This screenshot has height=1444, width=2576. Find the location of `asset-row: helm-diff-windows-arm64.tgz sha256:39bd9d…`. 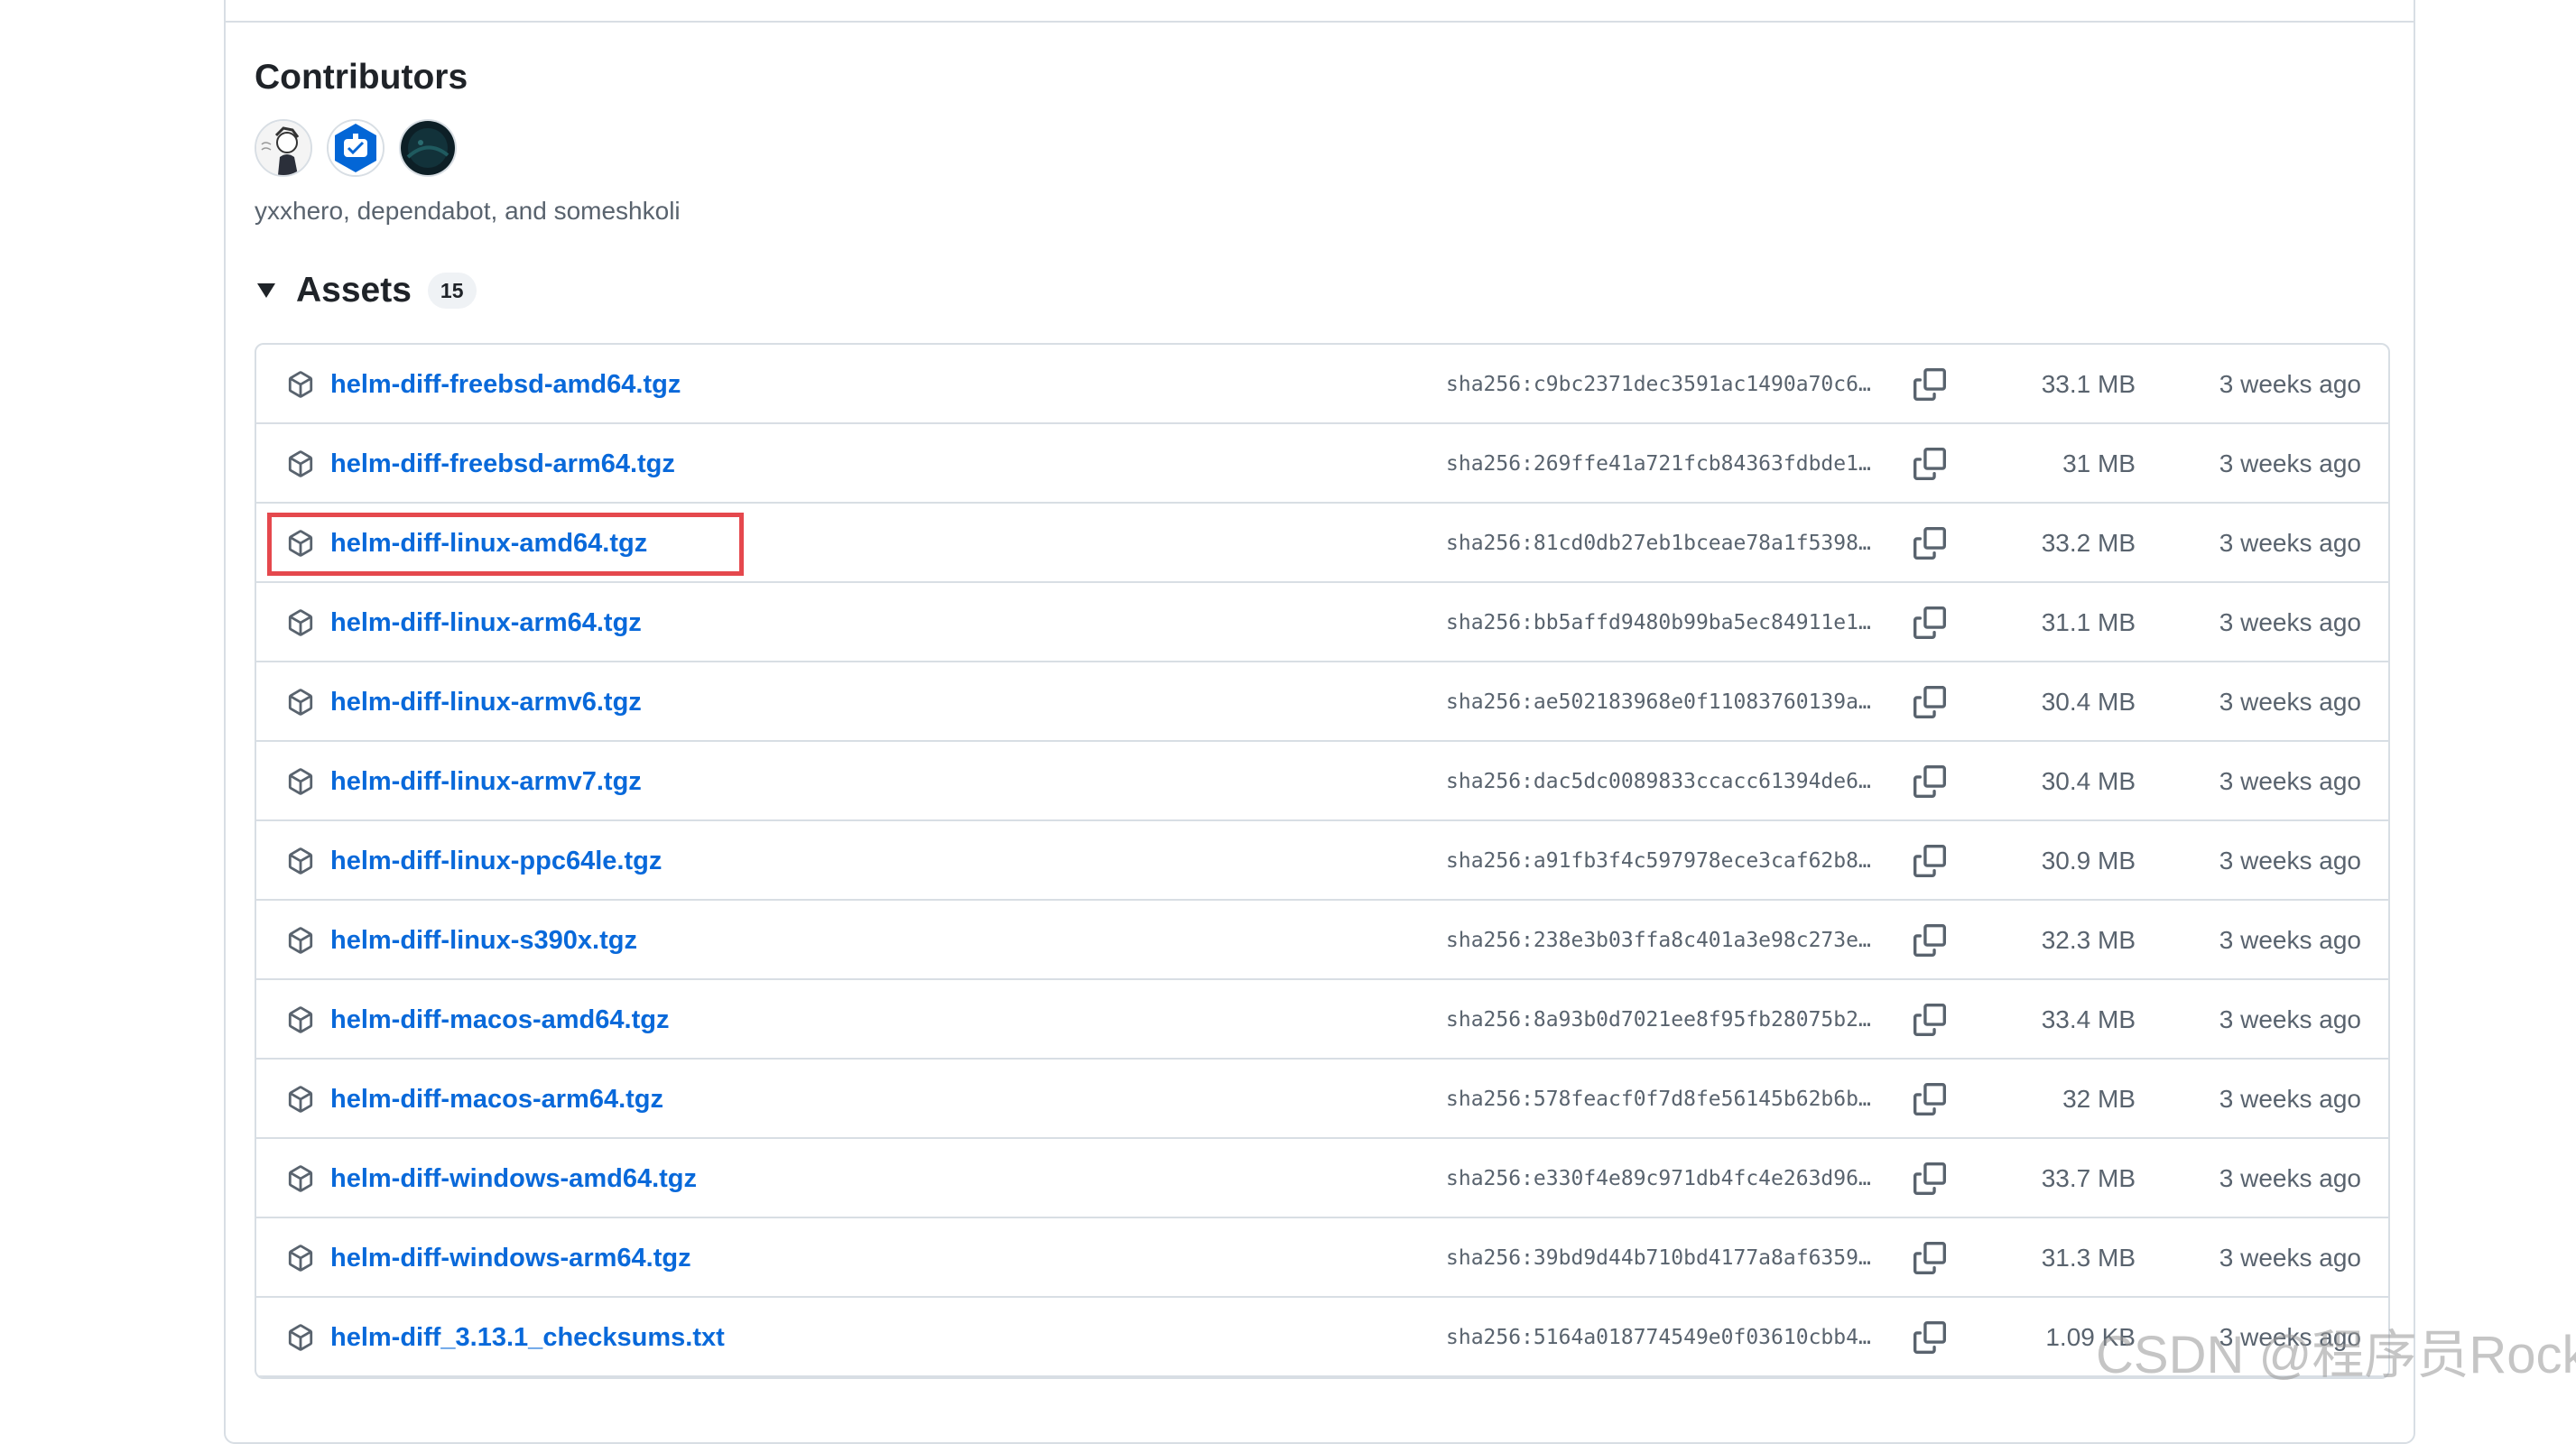

asset-row: helm-diff-windows-arm64.tgz sha256:39bd9d… is located at coordinates (1322, 1258).